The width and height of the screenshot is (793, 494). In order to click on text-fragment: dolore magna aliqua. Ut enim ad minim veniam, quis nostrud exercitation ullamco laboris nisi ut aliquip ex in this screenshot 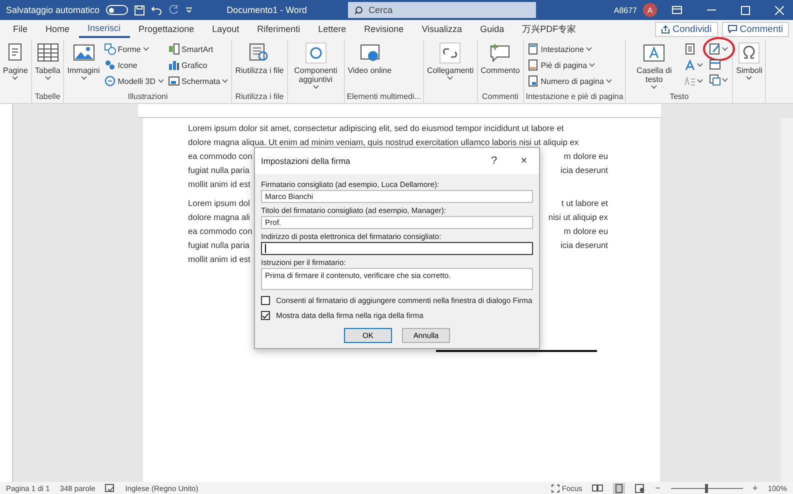, I will do `click(383, 142)`.